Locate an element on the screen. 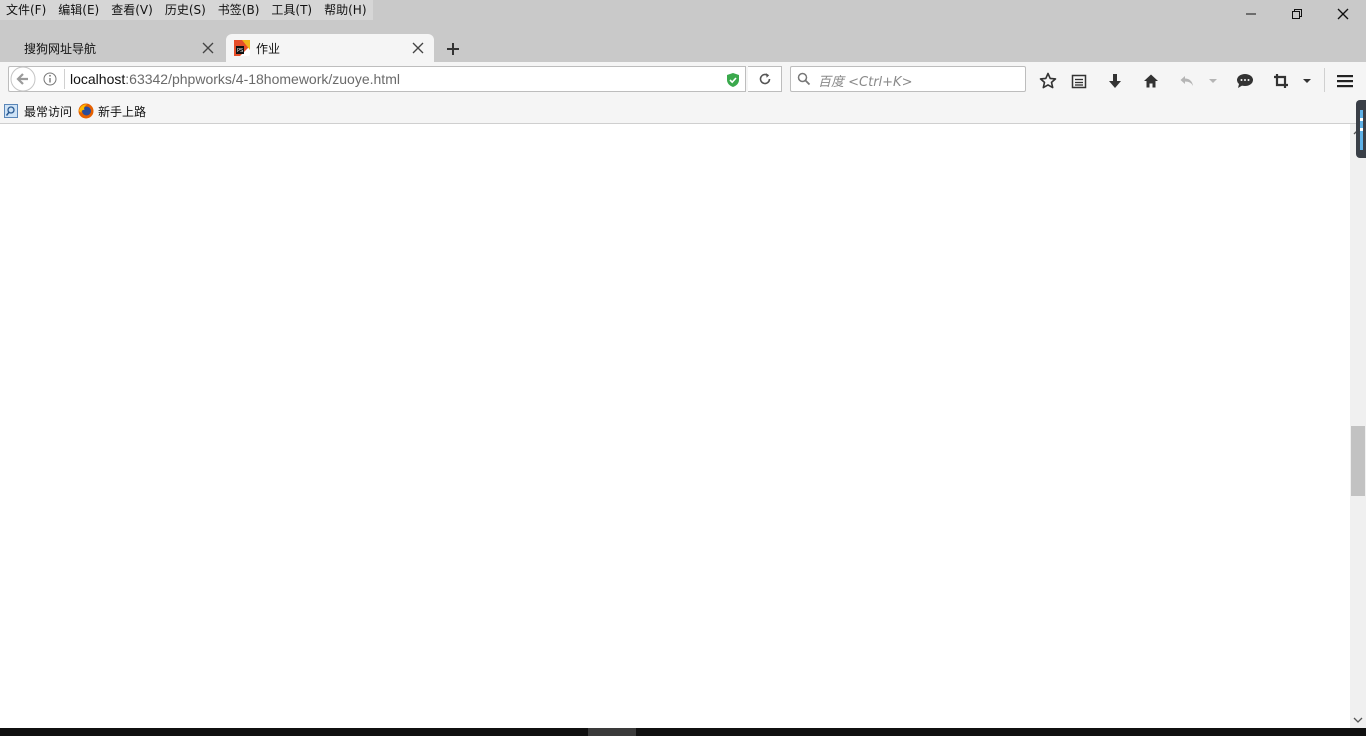 The width and height of the screenshot is (1366, 736). minimize-icon is located at coordinates (1251, 14).